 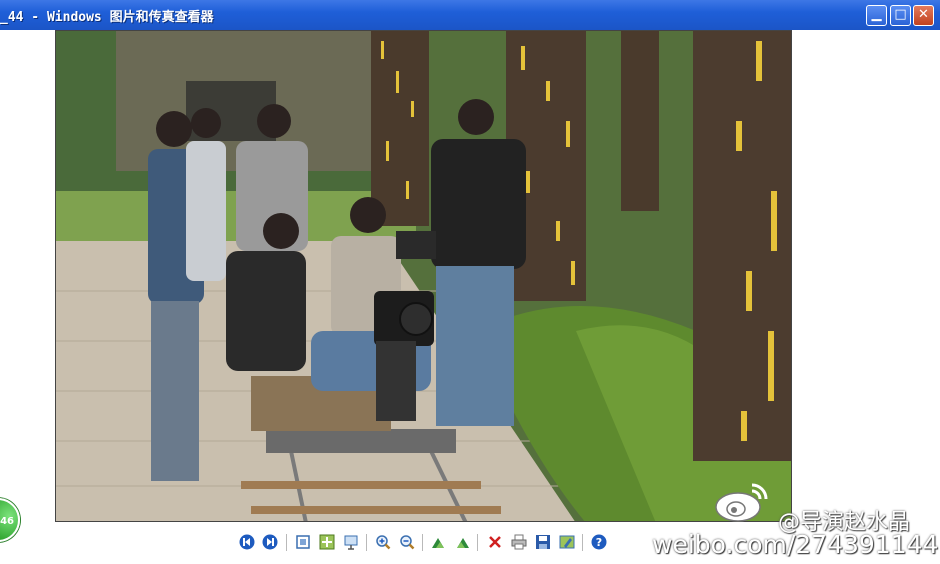 I want to click on maximize-button: □, so click(x=900, y=15).